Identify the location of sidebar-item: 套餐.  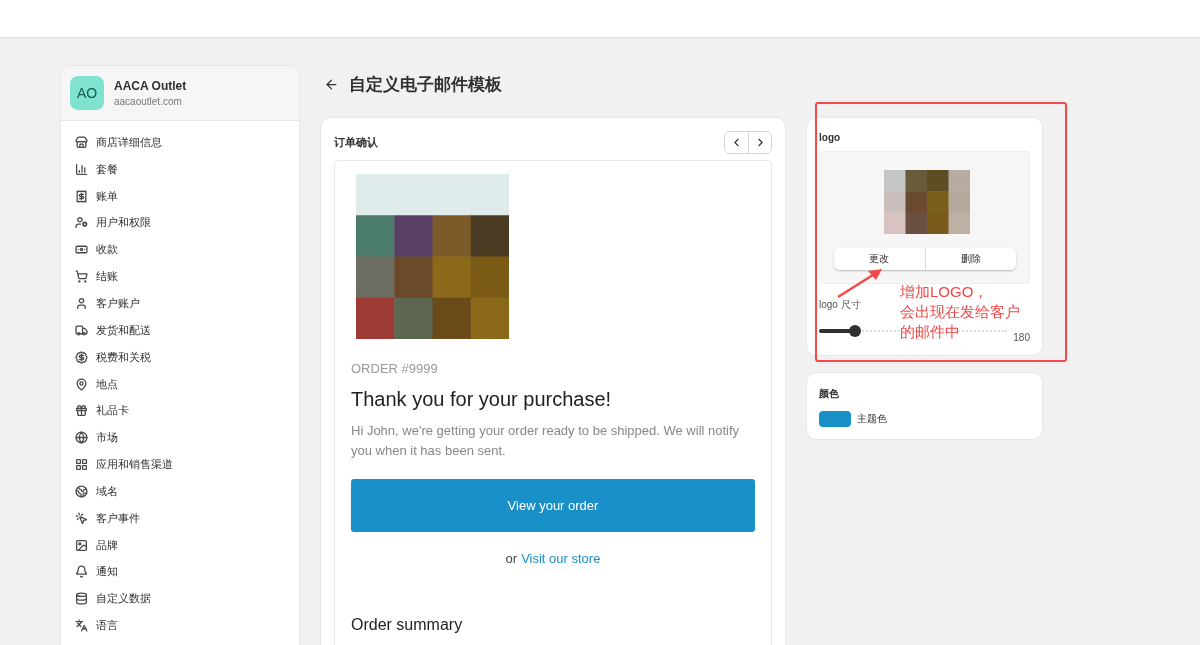
(107, 169).